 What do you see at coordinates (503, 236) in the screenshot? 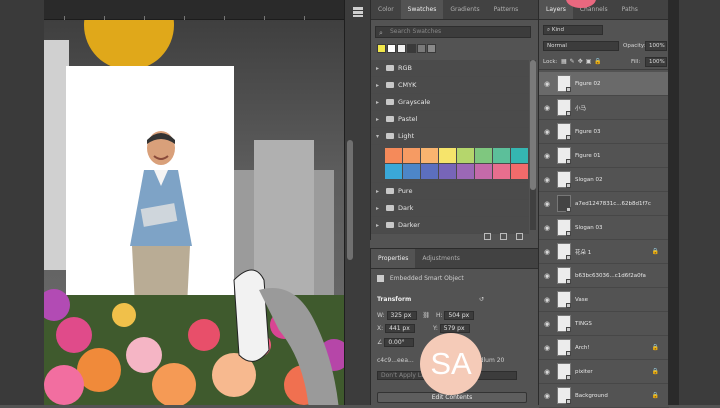
I see `new-swatch-icon` at bounding box center [503, 236].